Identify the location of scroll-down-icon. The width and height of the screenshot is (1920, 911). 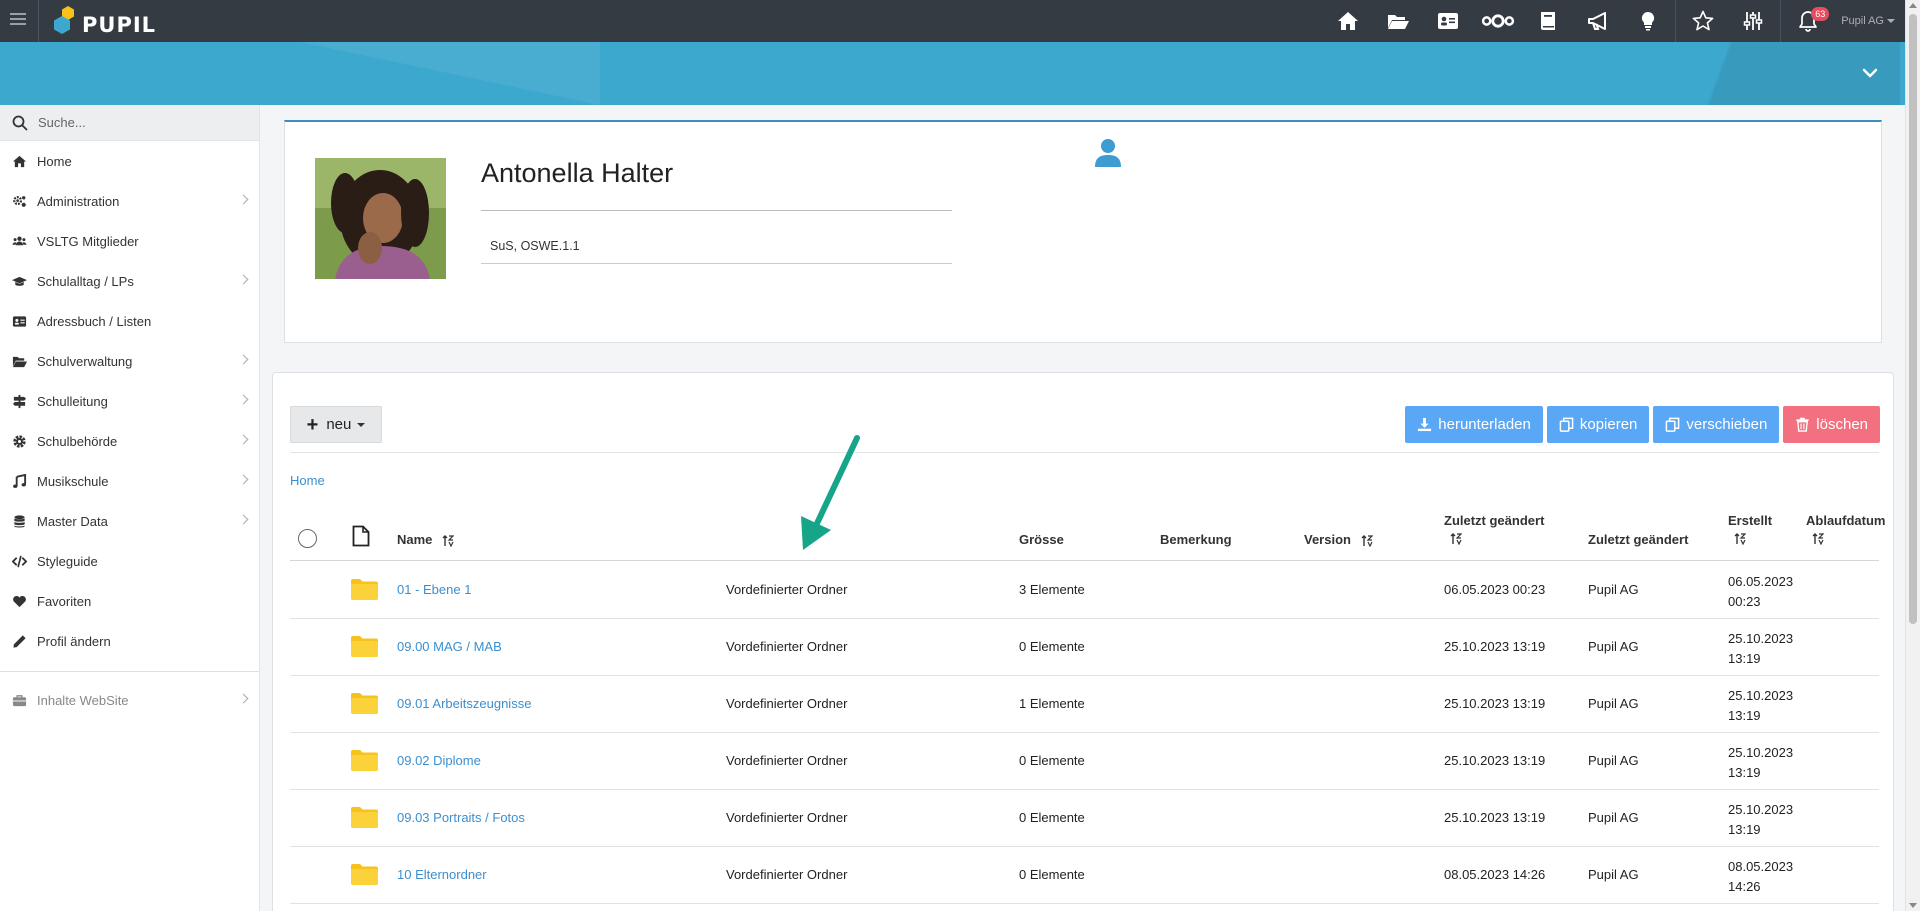
(1913, 905).